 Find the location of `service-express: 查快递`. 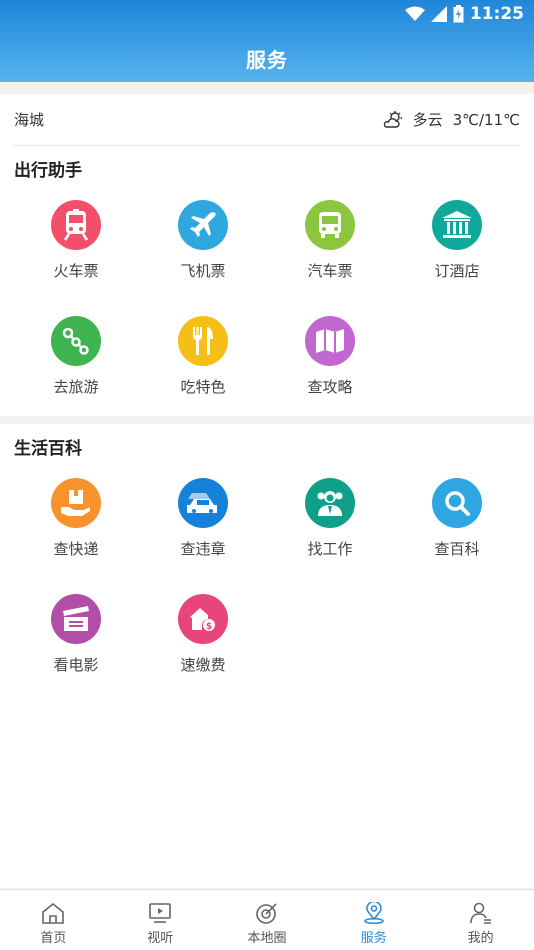

service-express: 查快递 is located at coordinates (76, 518).